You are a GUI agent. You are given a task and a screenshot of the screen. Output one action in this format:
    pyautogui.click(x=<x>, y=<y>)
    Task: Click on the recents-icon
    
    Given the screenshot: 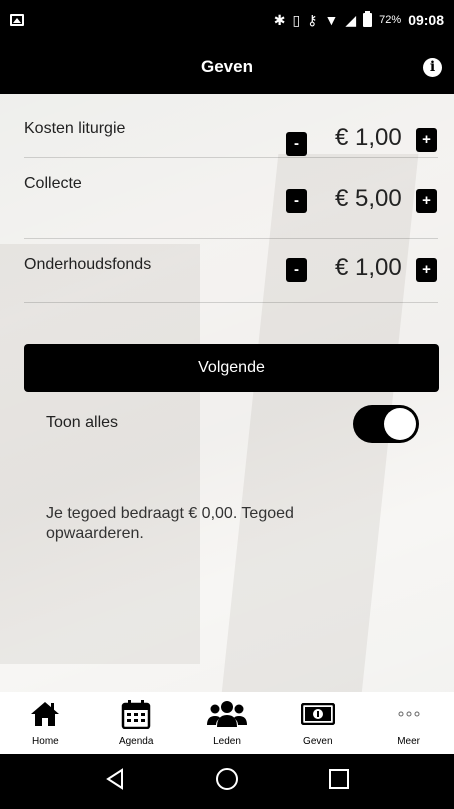 What is the action you would take?
    pyautogui.click(x=339, y=781)
    